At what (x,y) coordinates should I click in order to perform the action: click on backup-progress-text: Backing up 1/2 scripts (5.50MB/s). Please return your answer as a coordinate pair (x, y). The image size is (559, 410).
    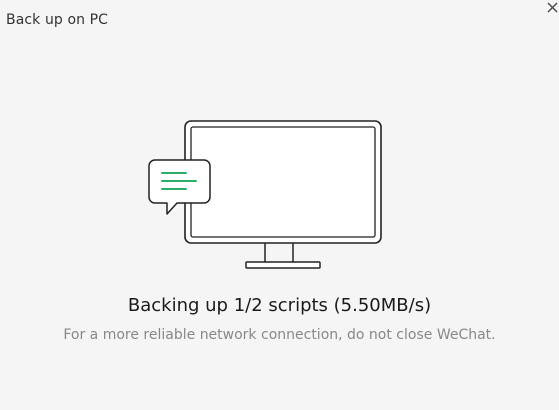
    Looking at the image, I should click on (279, 305).